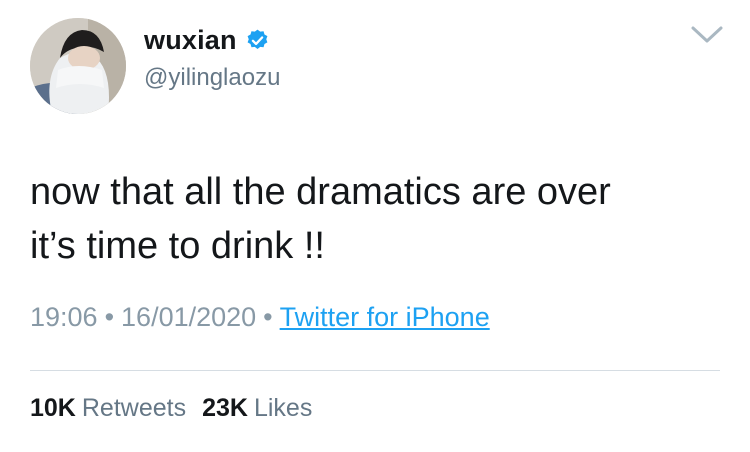  I want to click on retweets-count: 10K, so click(53, 408).